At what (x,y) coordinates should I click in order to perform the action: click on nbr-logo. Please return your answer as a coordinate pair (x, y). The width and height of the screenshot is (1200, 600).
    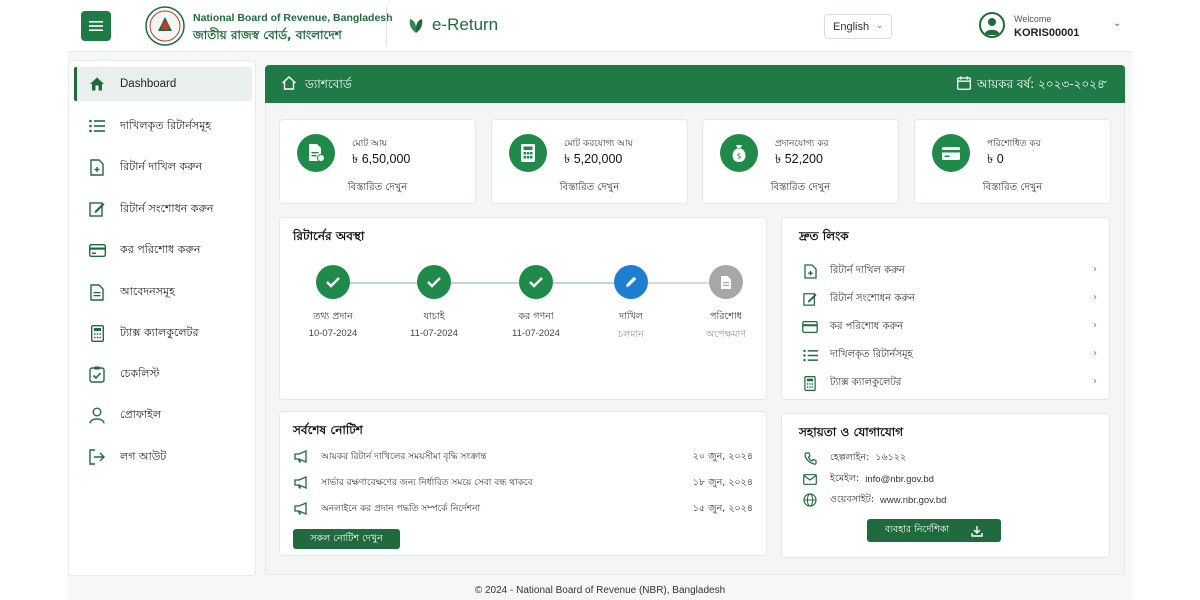
    Looking at the image, I should click on (165, 26).